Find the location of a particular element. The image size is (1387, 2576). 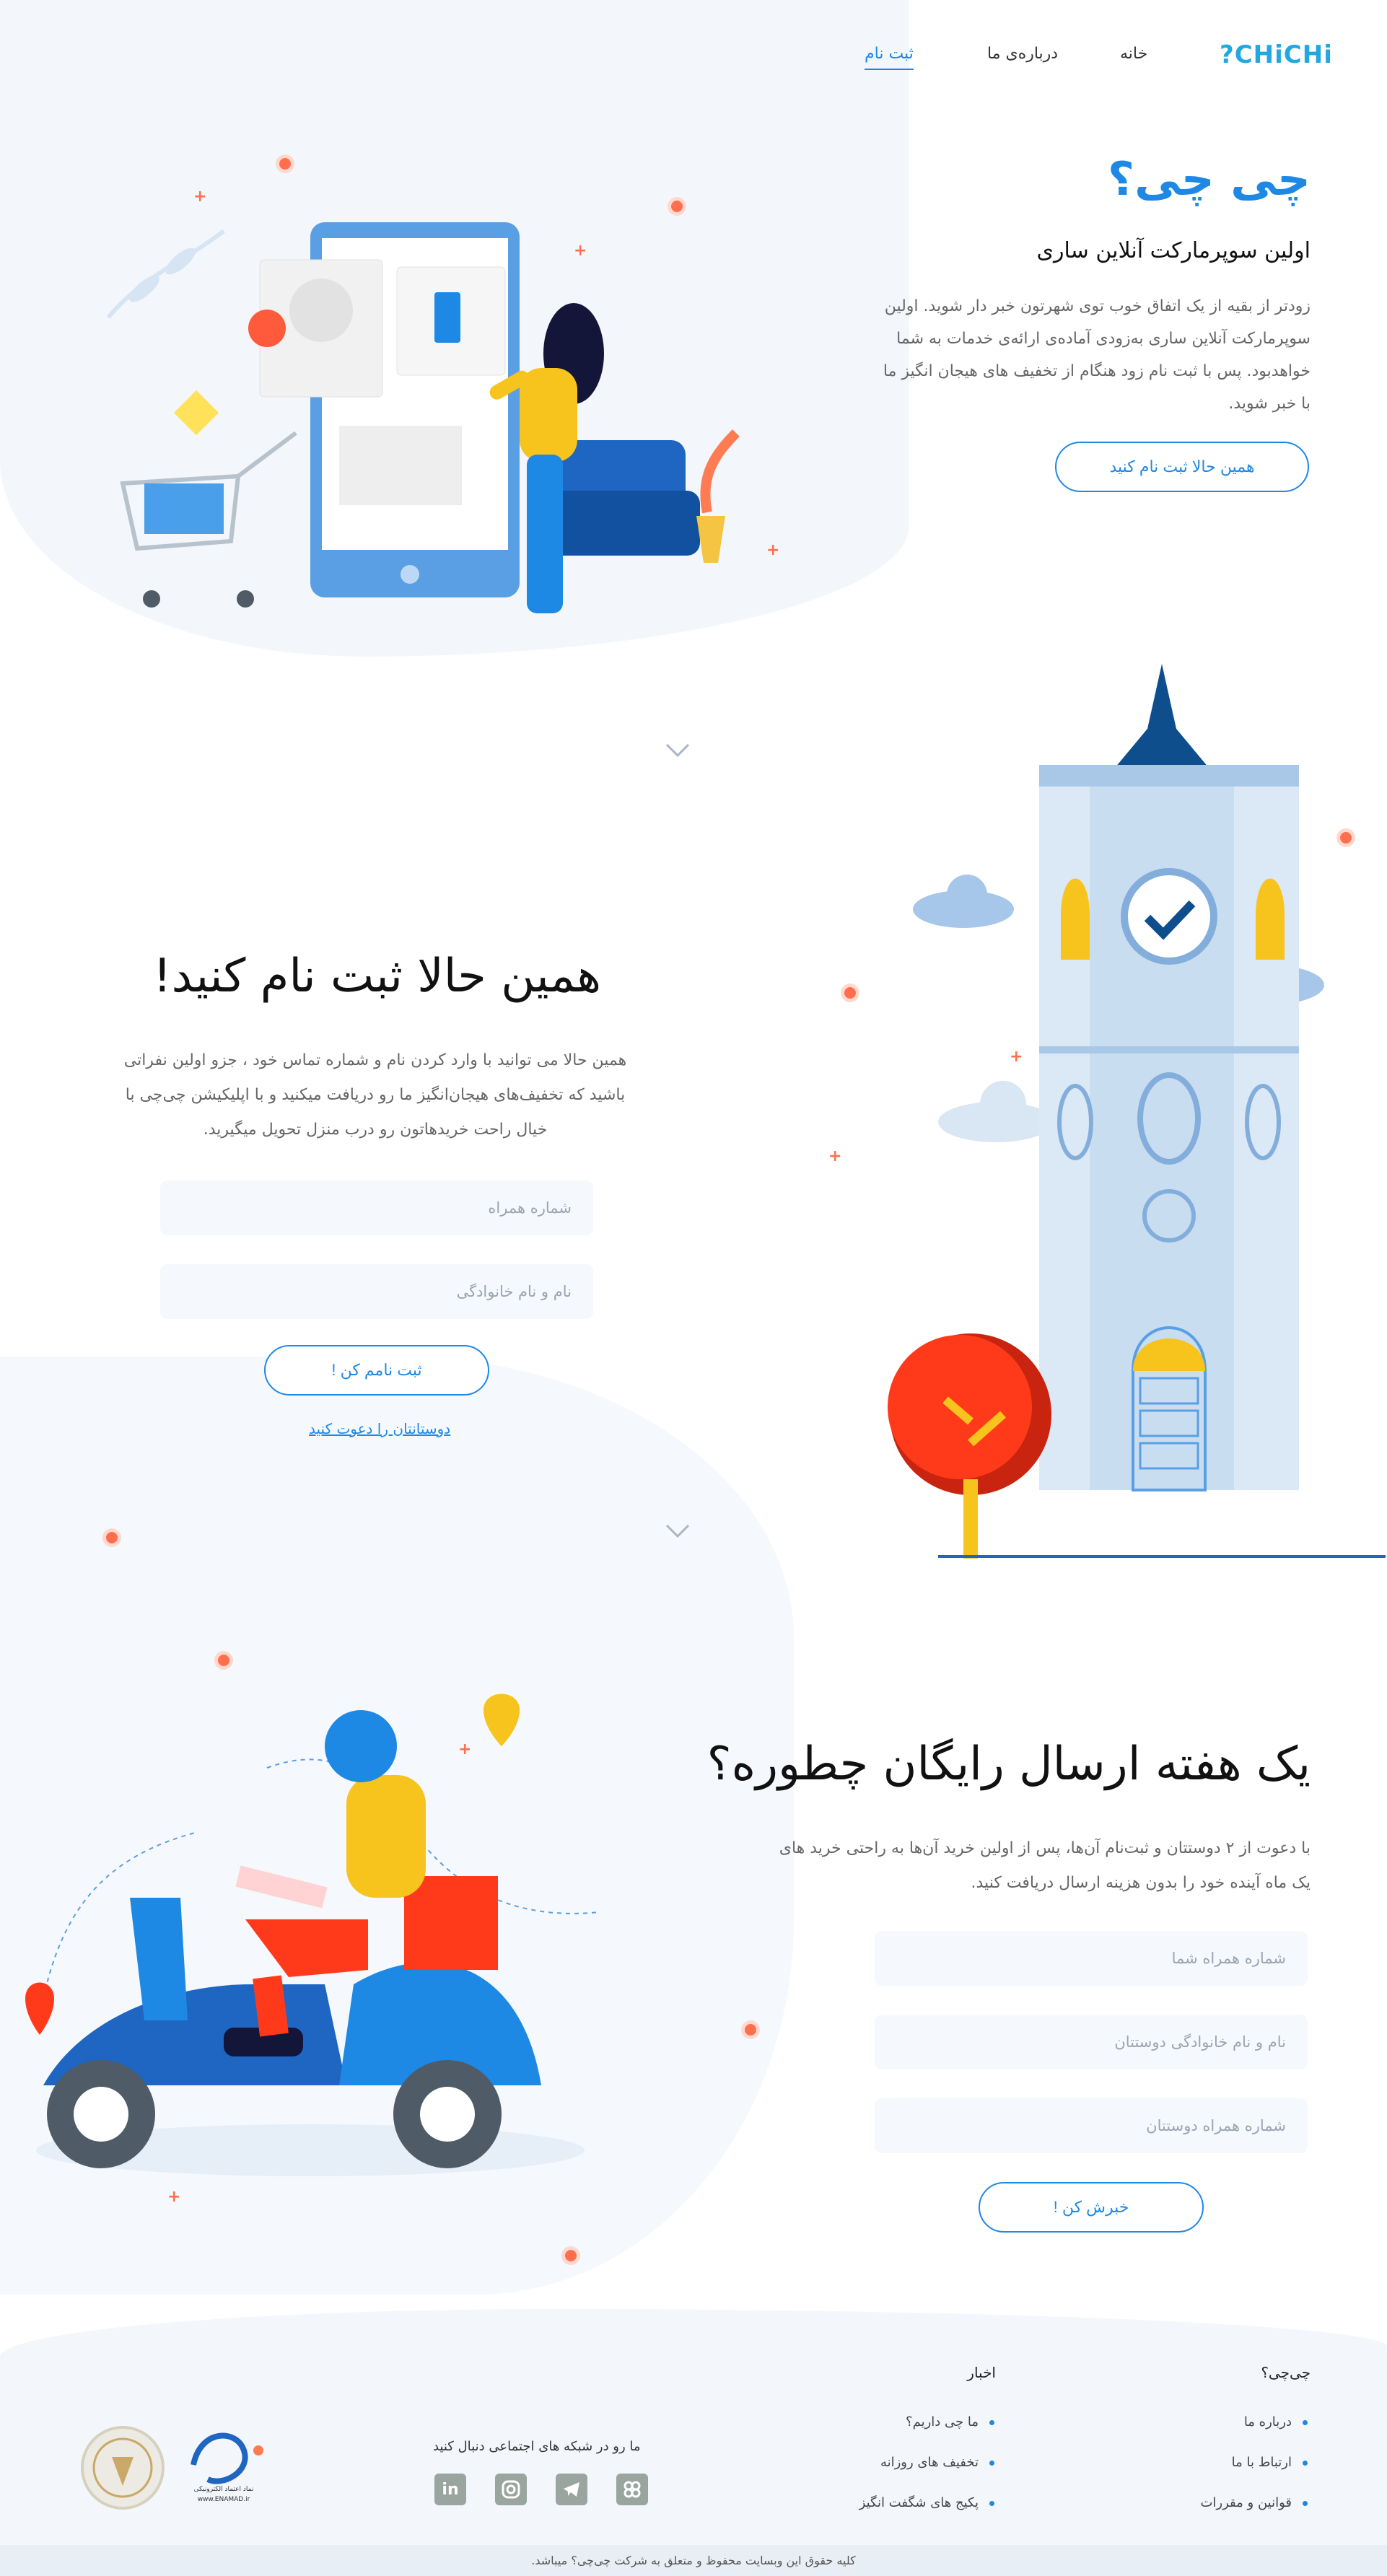

nav-about: درباره‌ی ما is located at coordinates (1022, 54).